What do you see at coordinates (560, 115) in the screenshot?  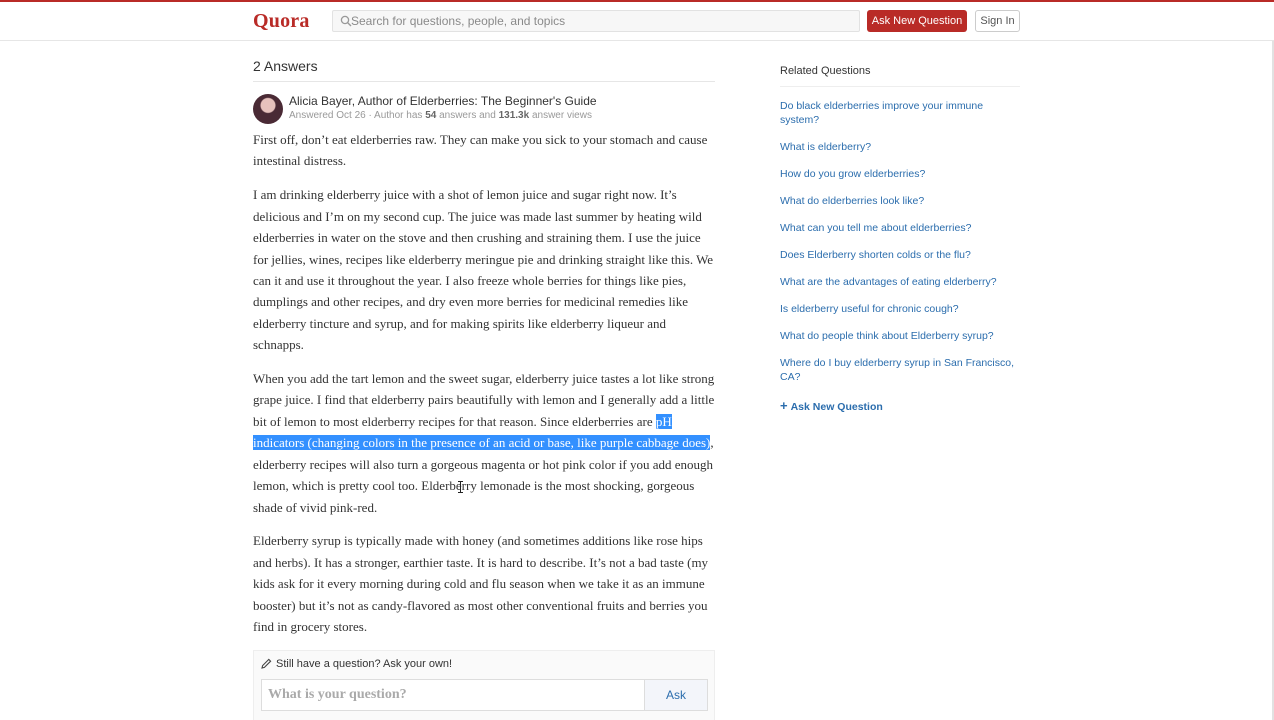 I see `views-suffix-text: answer views` at bounding box center [560, 115].